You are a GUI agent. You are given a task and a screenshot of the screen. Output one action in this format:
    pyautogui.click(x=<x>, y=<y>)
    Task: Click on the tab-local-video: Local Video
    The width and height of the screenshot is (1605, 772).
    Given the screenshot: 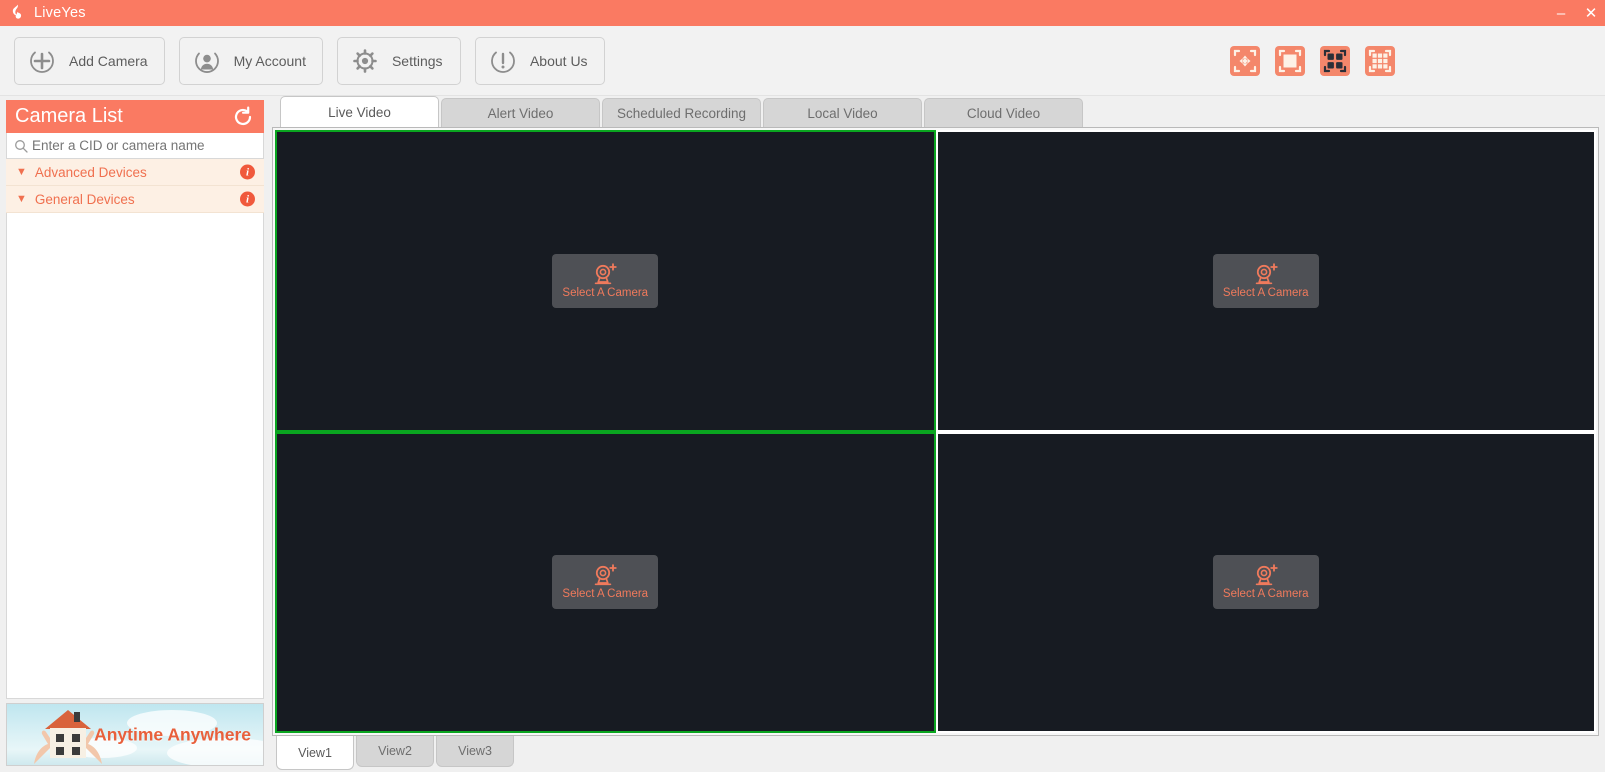 What is the action you would take?
    pyautogui.click(x=842, y=112)
    